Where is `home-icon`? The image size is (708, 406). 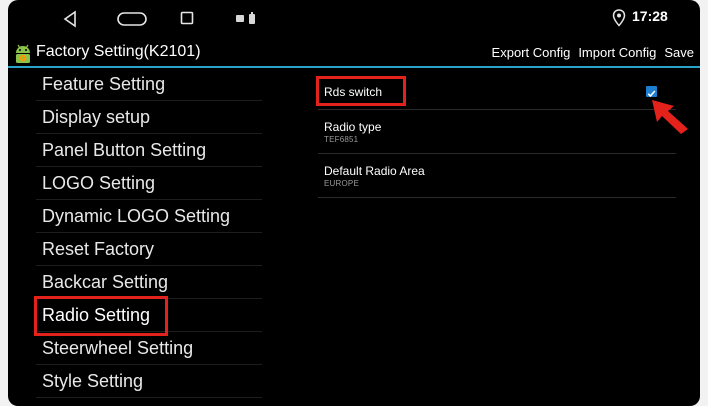 home-icon is located at coordinates (132, 19).